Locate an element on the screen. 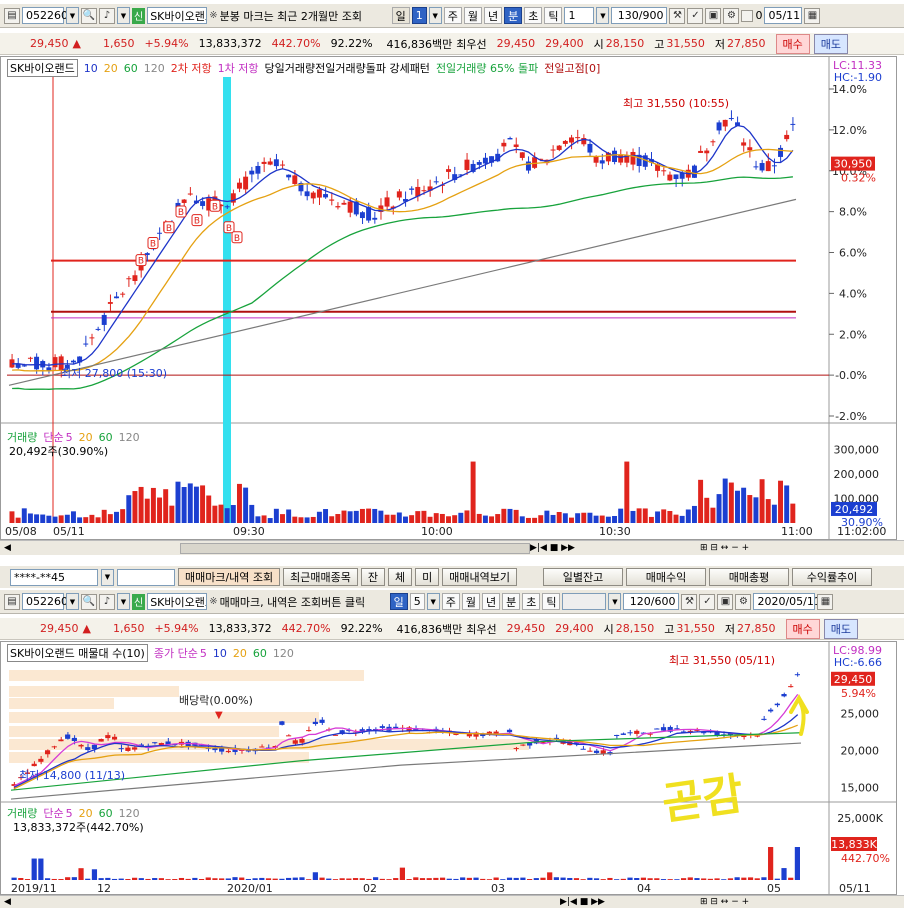  tab-day-interval: 5 is located at coordinates (417, 601).